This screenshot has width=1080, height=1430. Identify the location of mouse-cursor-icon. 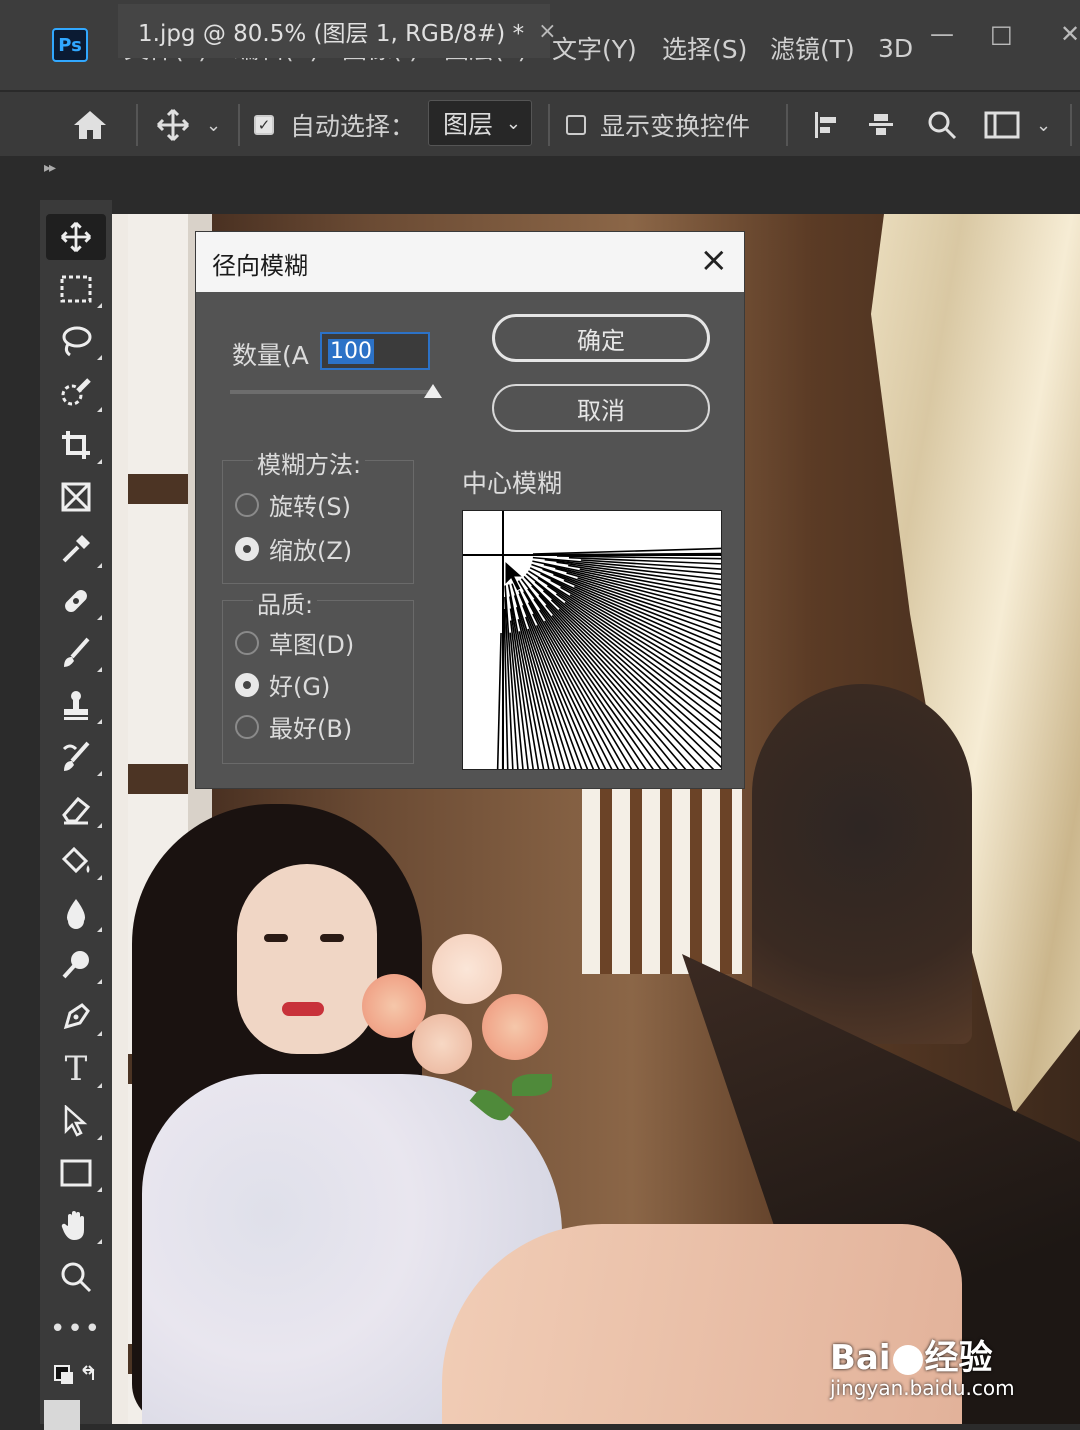
(514, 576).